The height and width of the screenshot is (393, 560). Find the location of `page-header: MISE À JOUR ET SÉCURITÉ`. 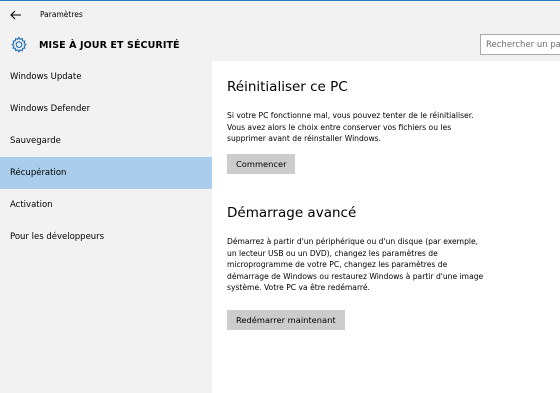

page-header: MISE À JOUR ET SÉCURITÉ is located at coordinates (280, 45).